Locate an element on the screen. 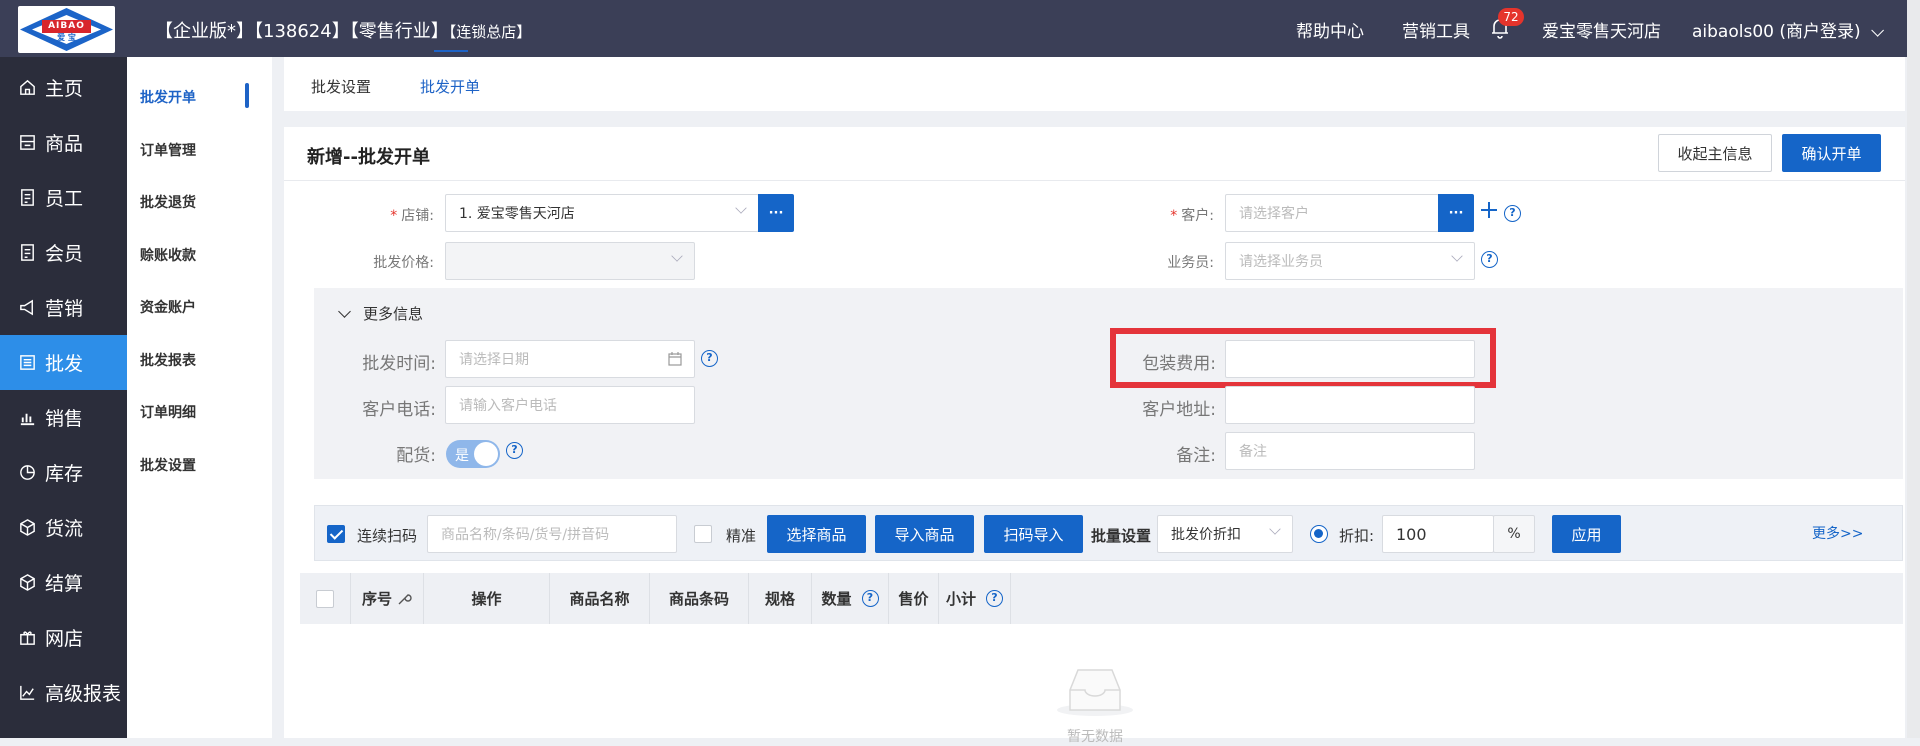 This screenshot has width=1920, height=746. more-info-label: 更多信息 is located at coordinates (393, 314).